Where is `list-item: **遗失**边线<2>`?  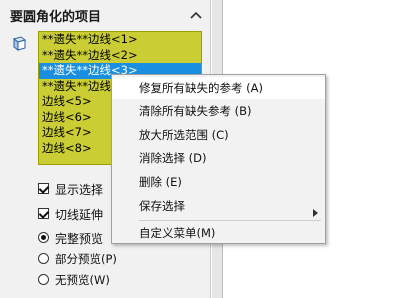
list-item: **遗失**边线<2> is located at coordinates (120, 56).